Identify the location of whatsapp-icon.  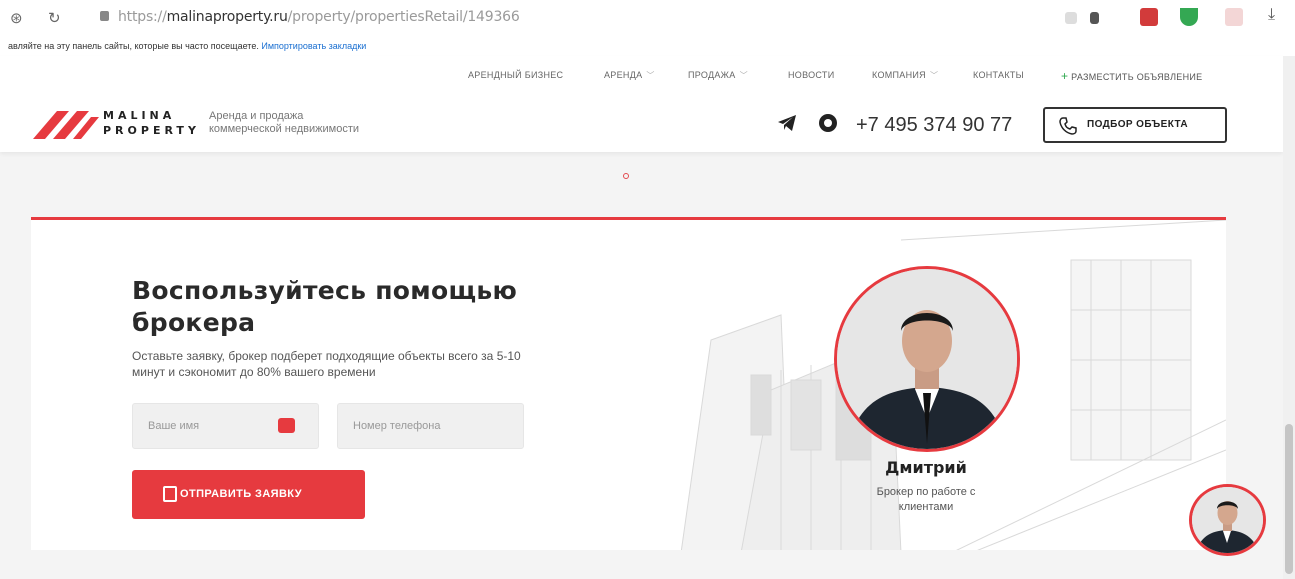
(828, 123).